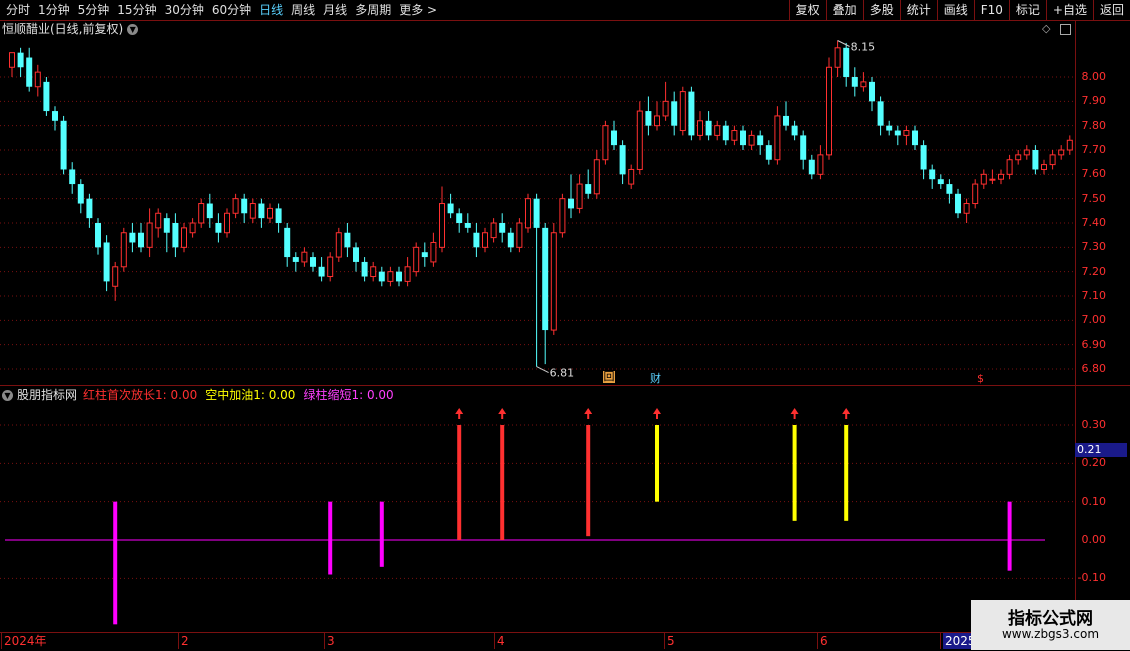 The width and height of the screenshot is (1130, 651). I want to click on timeframe-3: 15分钟, so click(136, 10).